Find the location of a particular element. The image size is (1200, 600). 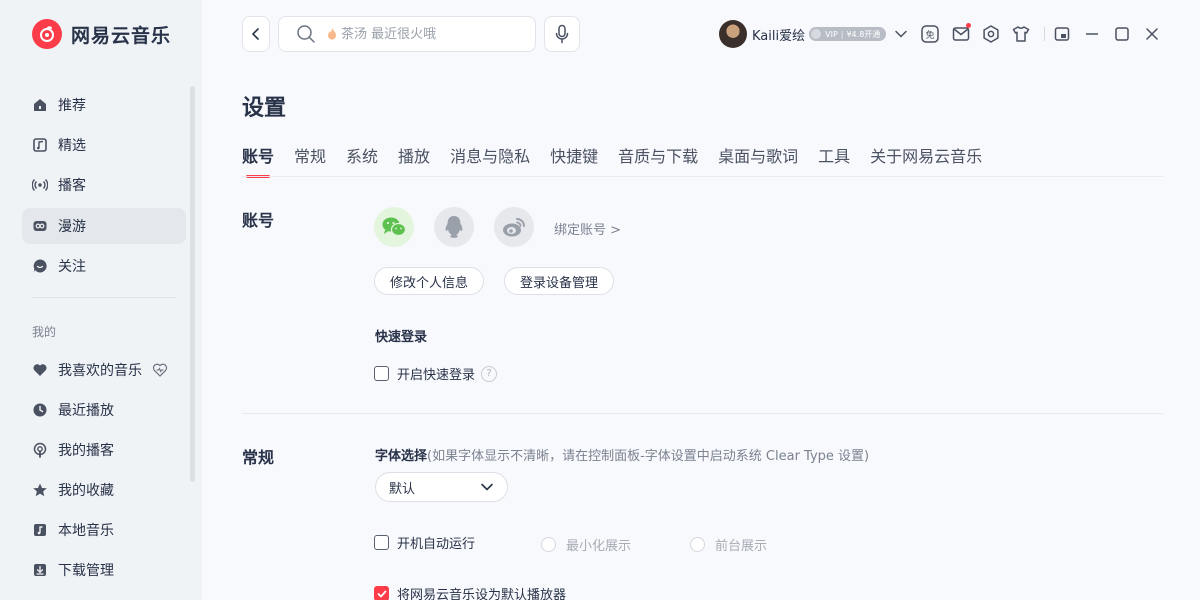

app-logo: 网易云音乐 is located at coordinates (101, 34).